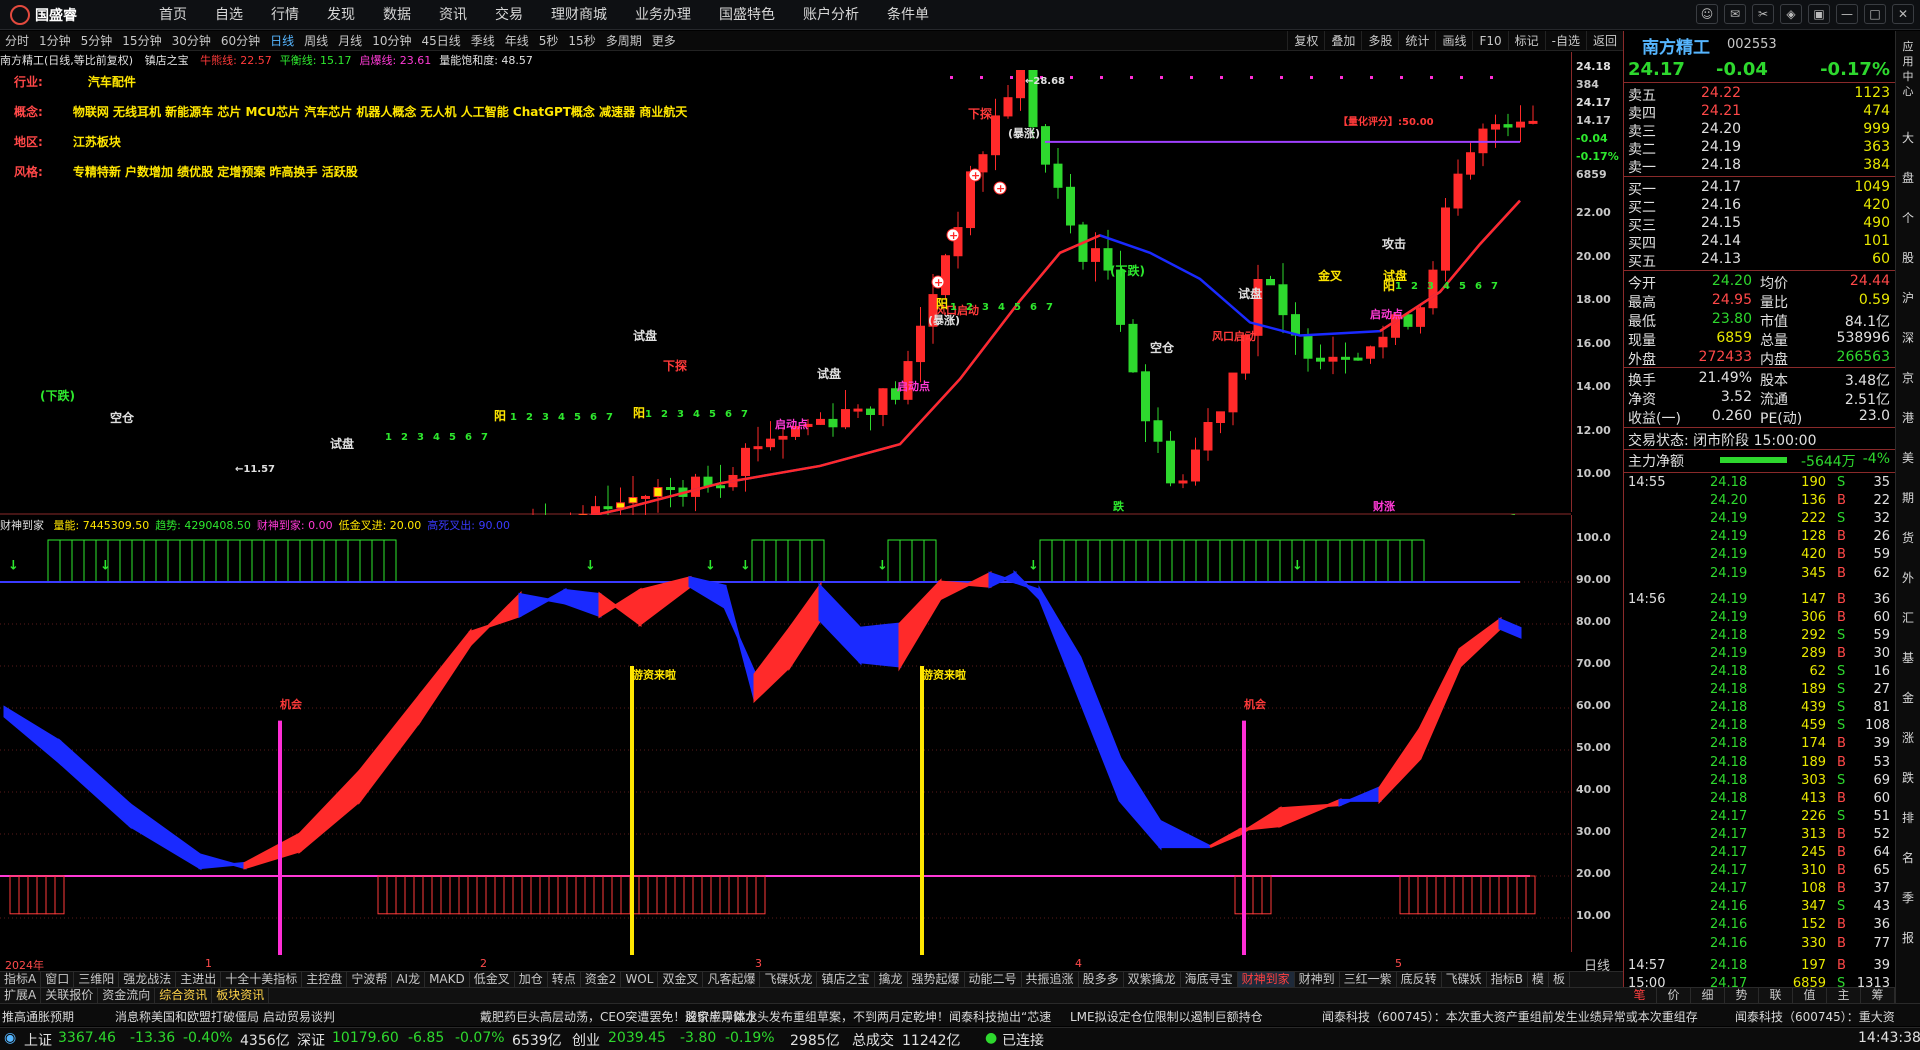 The image size is (1920, 1050). I want to click on indicator-tab: 模, so click(1538, 979).